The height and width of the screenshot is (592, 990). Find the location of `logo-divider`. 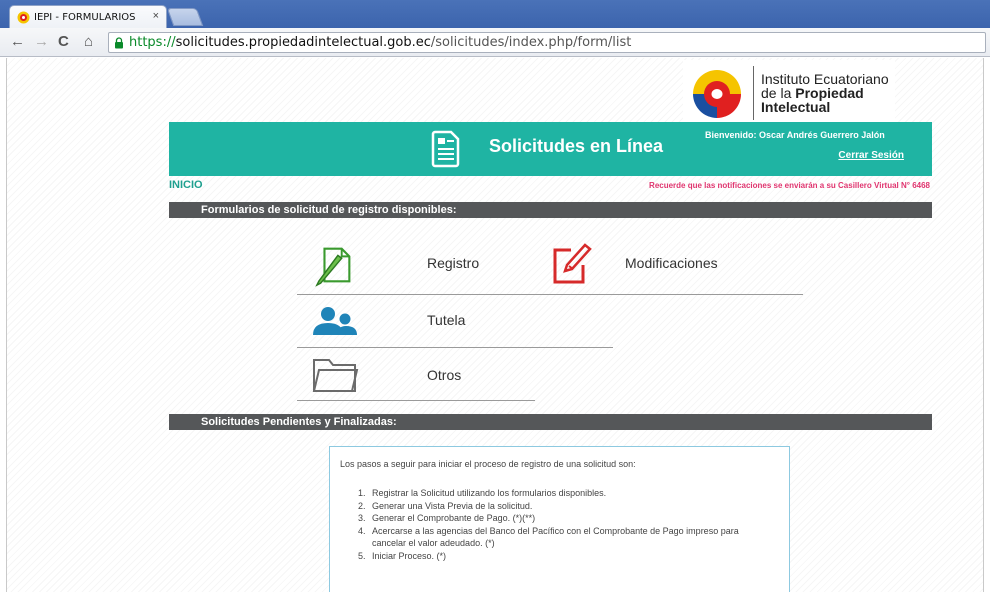

logo-divider is located at coordinates (753, 93).